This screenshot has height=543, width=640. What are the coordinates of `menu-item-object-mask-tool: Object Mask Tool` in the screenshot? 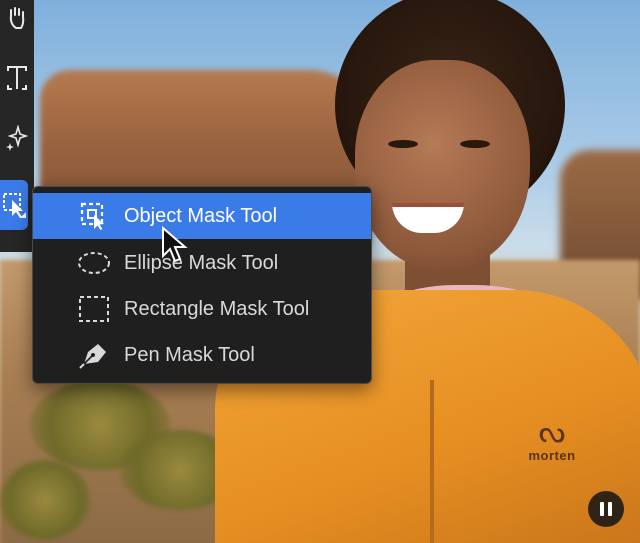 It's located at (202, 216).